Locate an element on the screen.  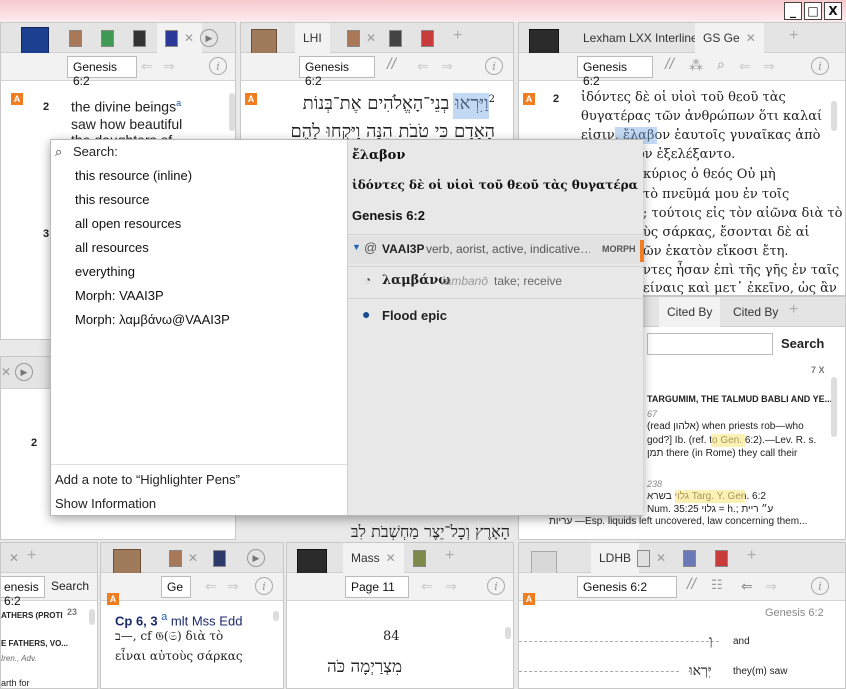
close-button: X is located at coordinates (833, 11).